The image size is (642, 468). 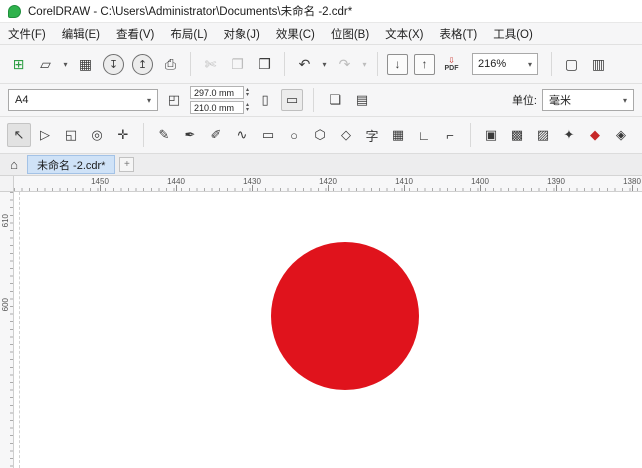 I want to click on cloud-download-icon: ↧, so click(x=113, y=64).